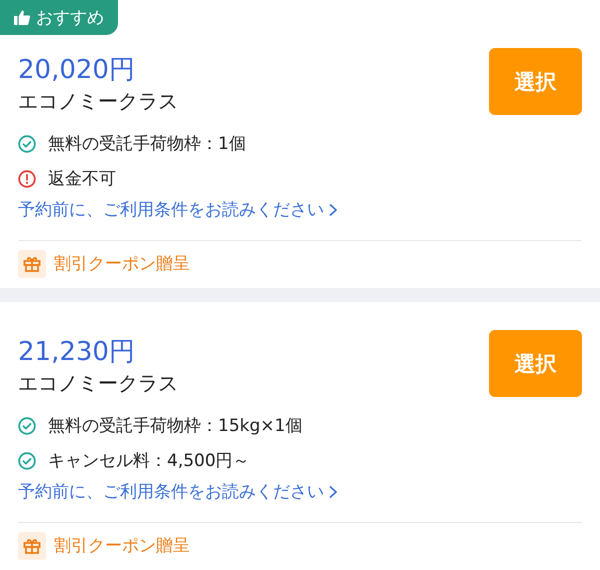 The height and width of the screenshot is (570, 600). What do you see at coordinates (22, 17) in the screenshot?
I see `thumbs-up-icon` at bounding box center [22, 17].